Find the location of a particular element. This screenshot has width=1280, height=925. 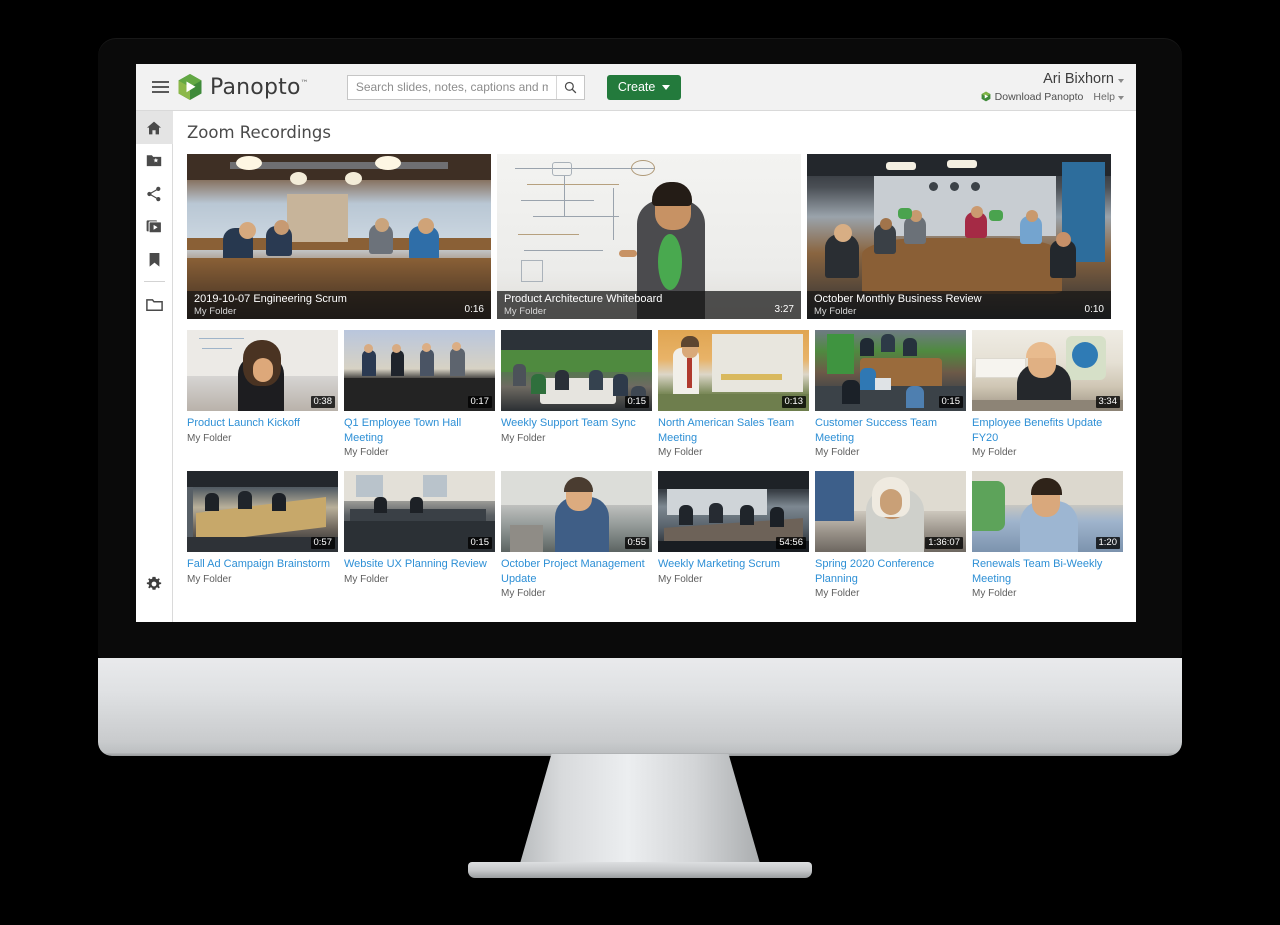

sidebar-item-shared is located at coordinates (154, 193).